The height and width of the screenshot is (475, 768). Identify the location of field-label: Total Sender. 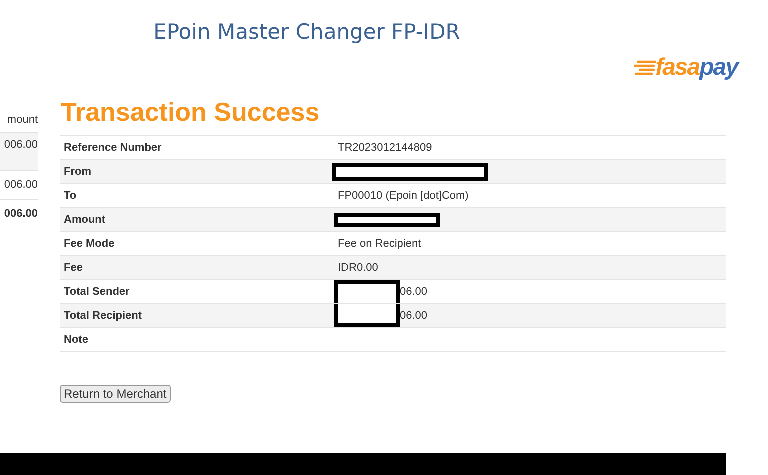
(97, 292).